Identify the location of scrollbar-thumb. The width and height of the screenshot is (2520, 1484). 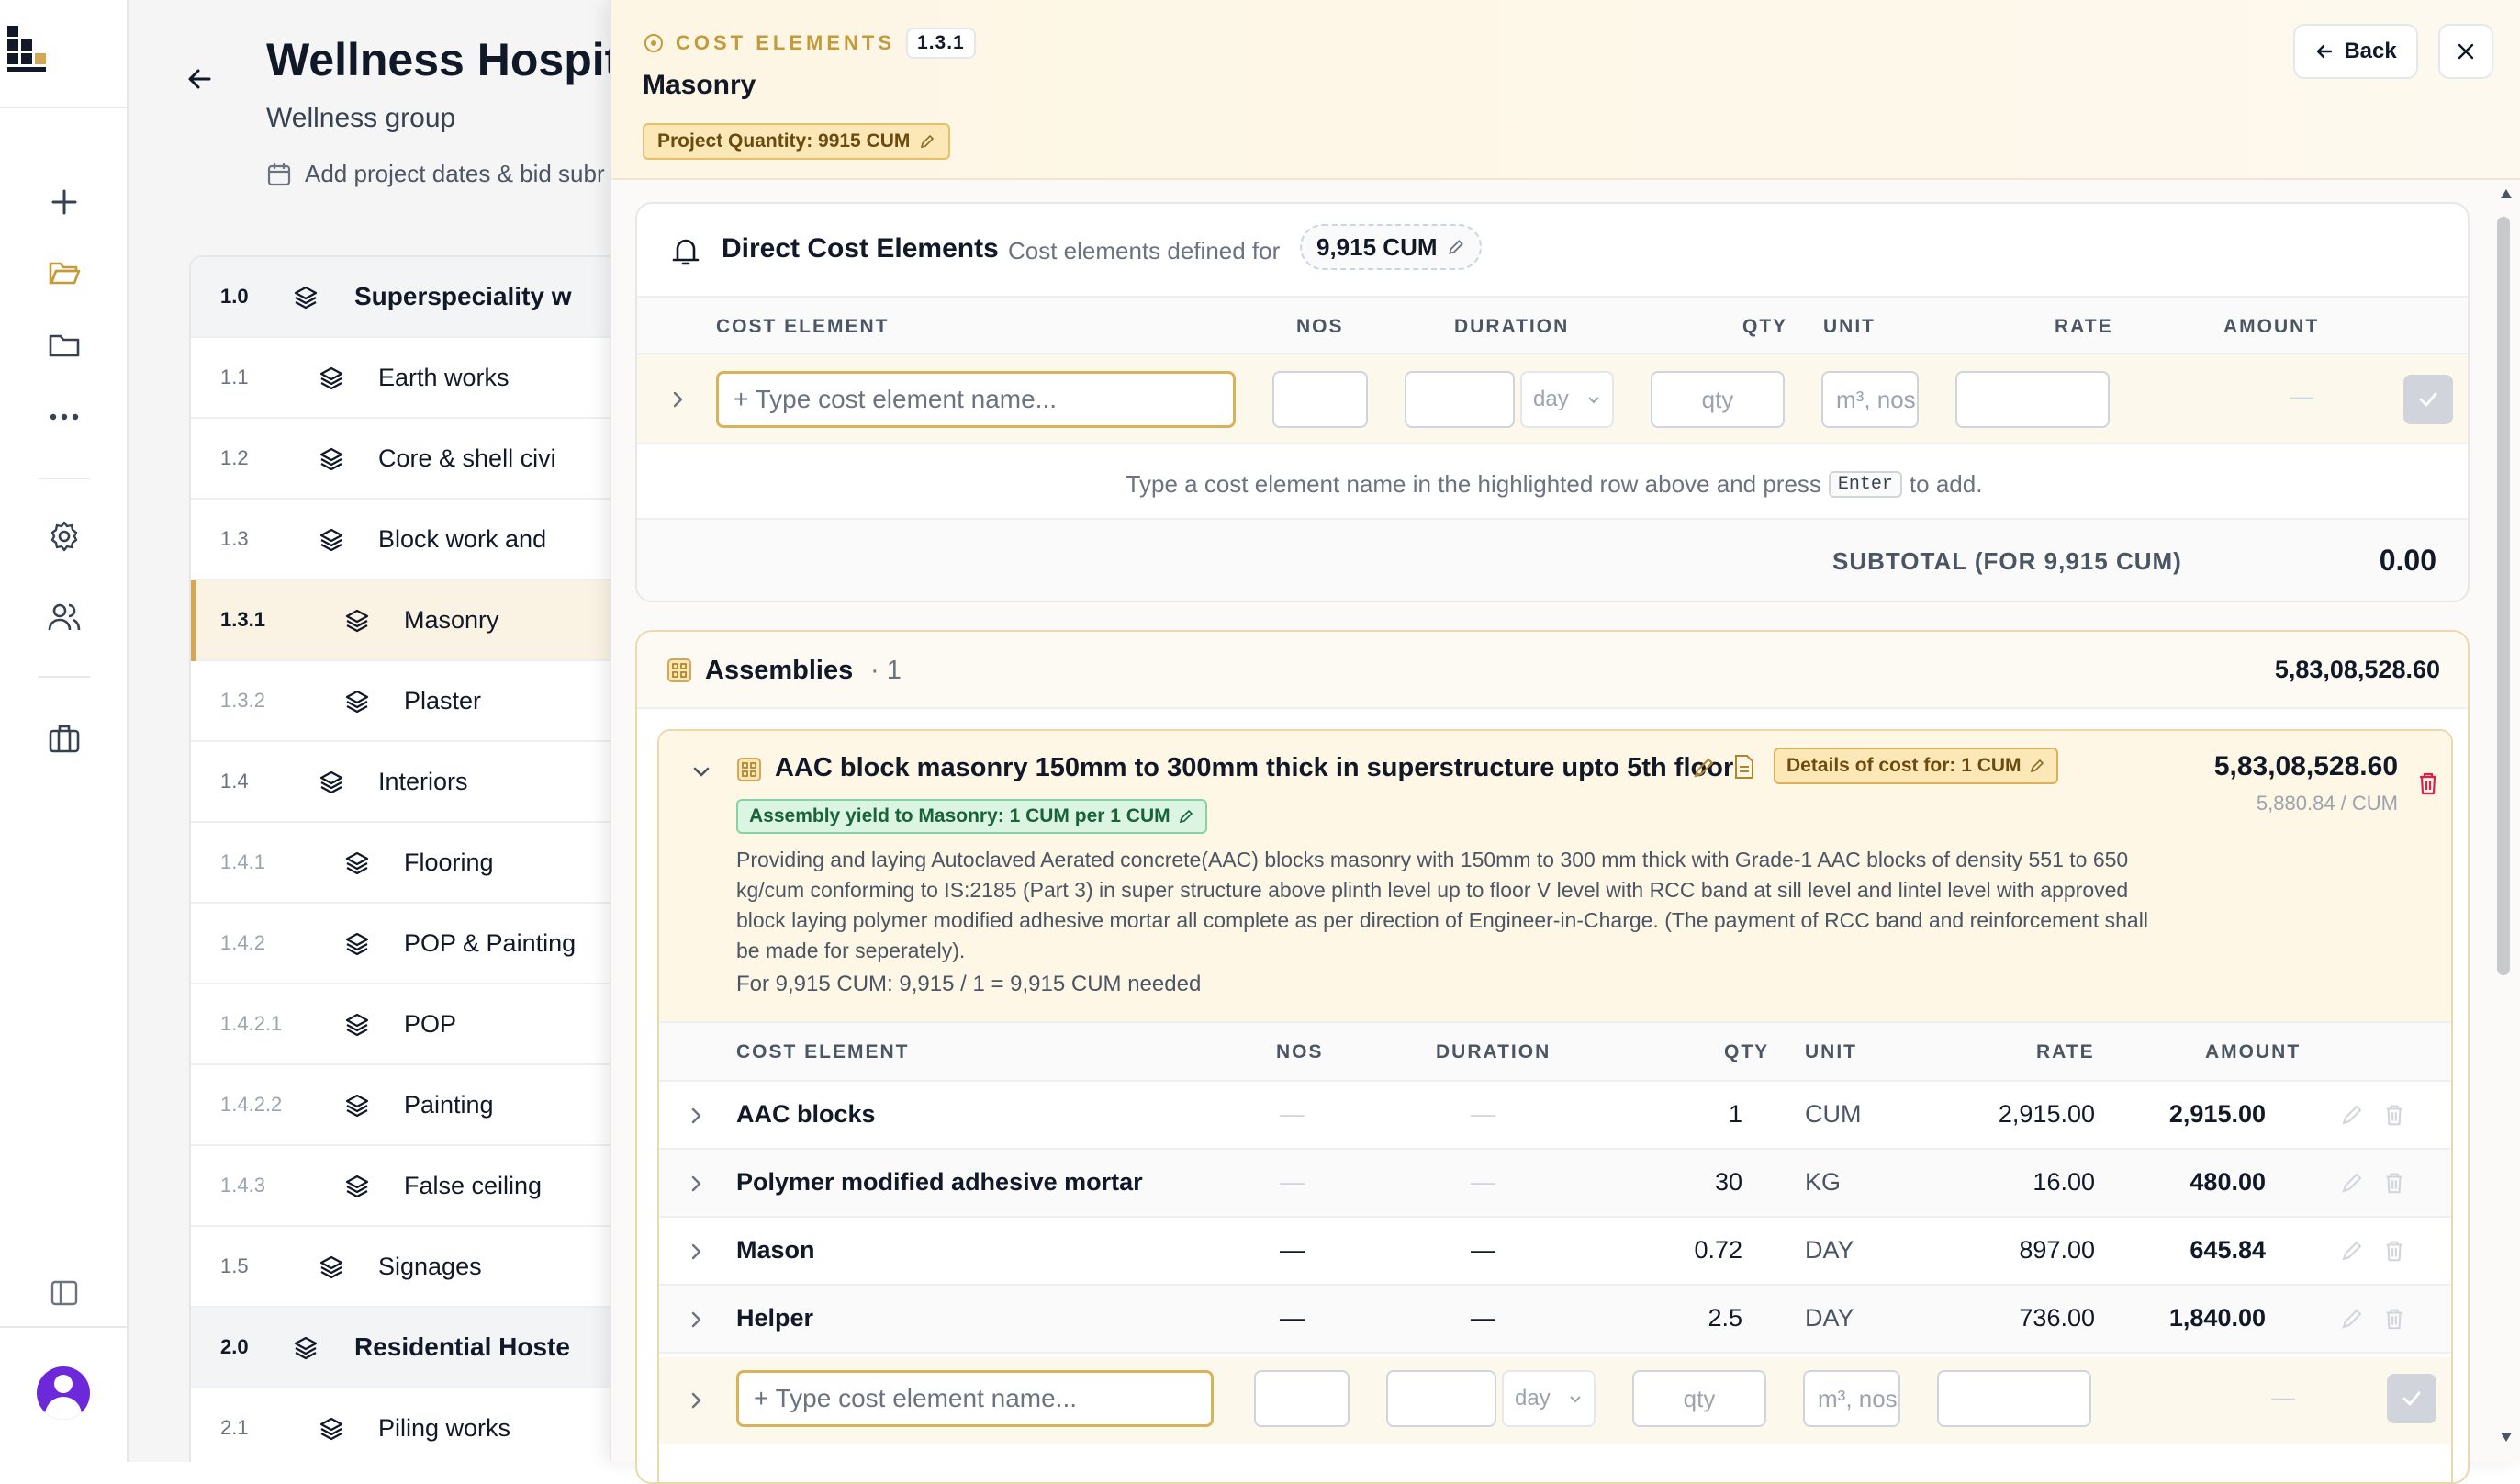
(2503, 596).